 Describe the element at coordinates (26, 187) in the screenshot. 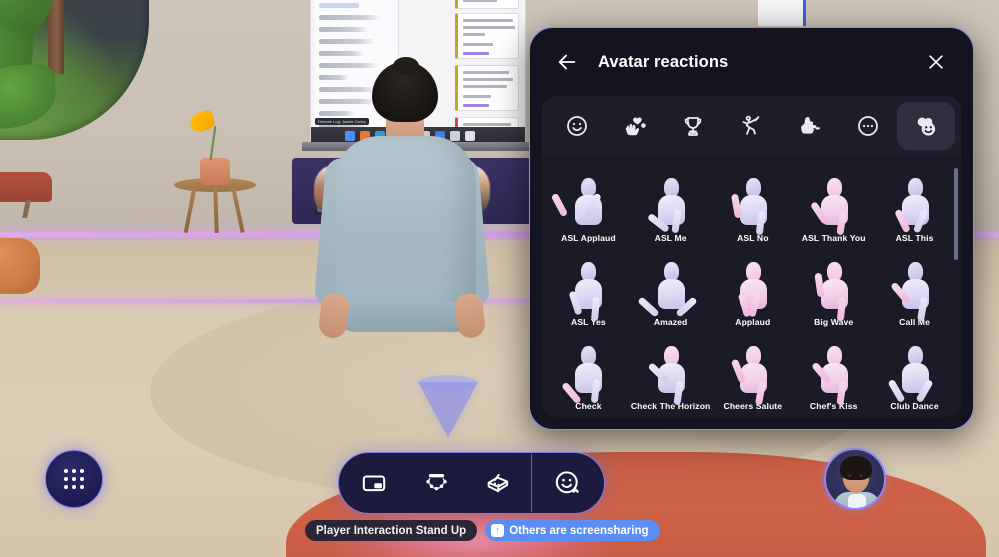

I see `red-bench` at that location.